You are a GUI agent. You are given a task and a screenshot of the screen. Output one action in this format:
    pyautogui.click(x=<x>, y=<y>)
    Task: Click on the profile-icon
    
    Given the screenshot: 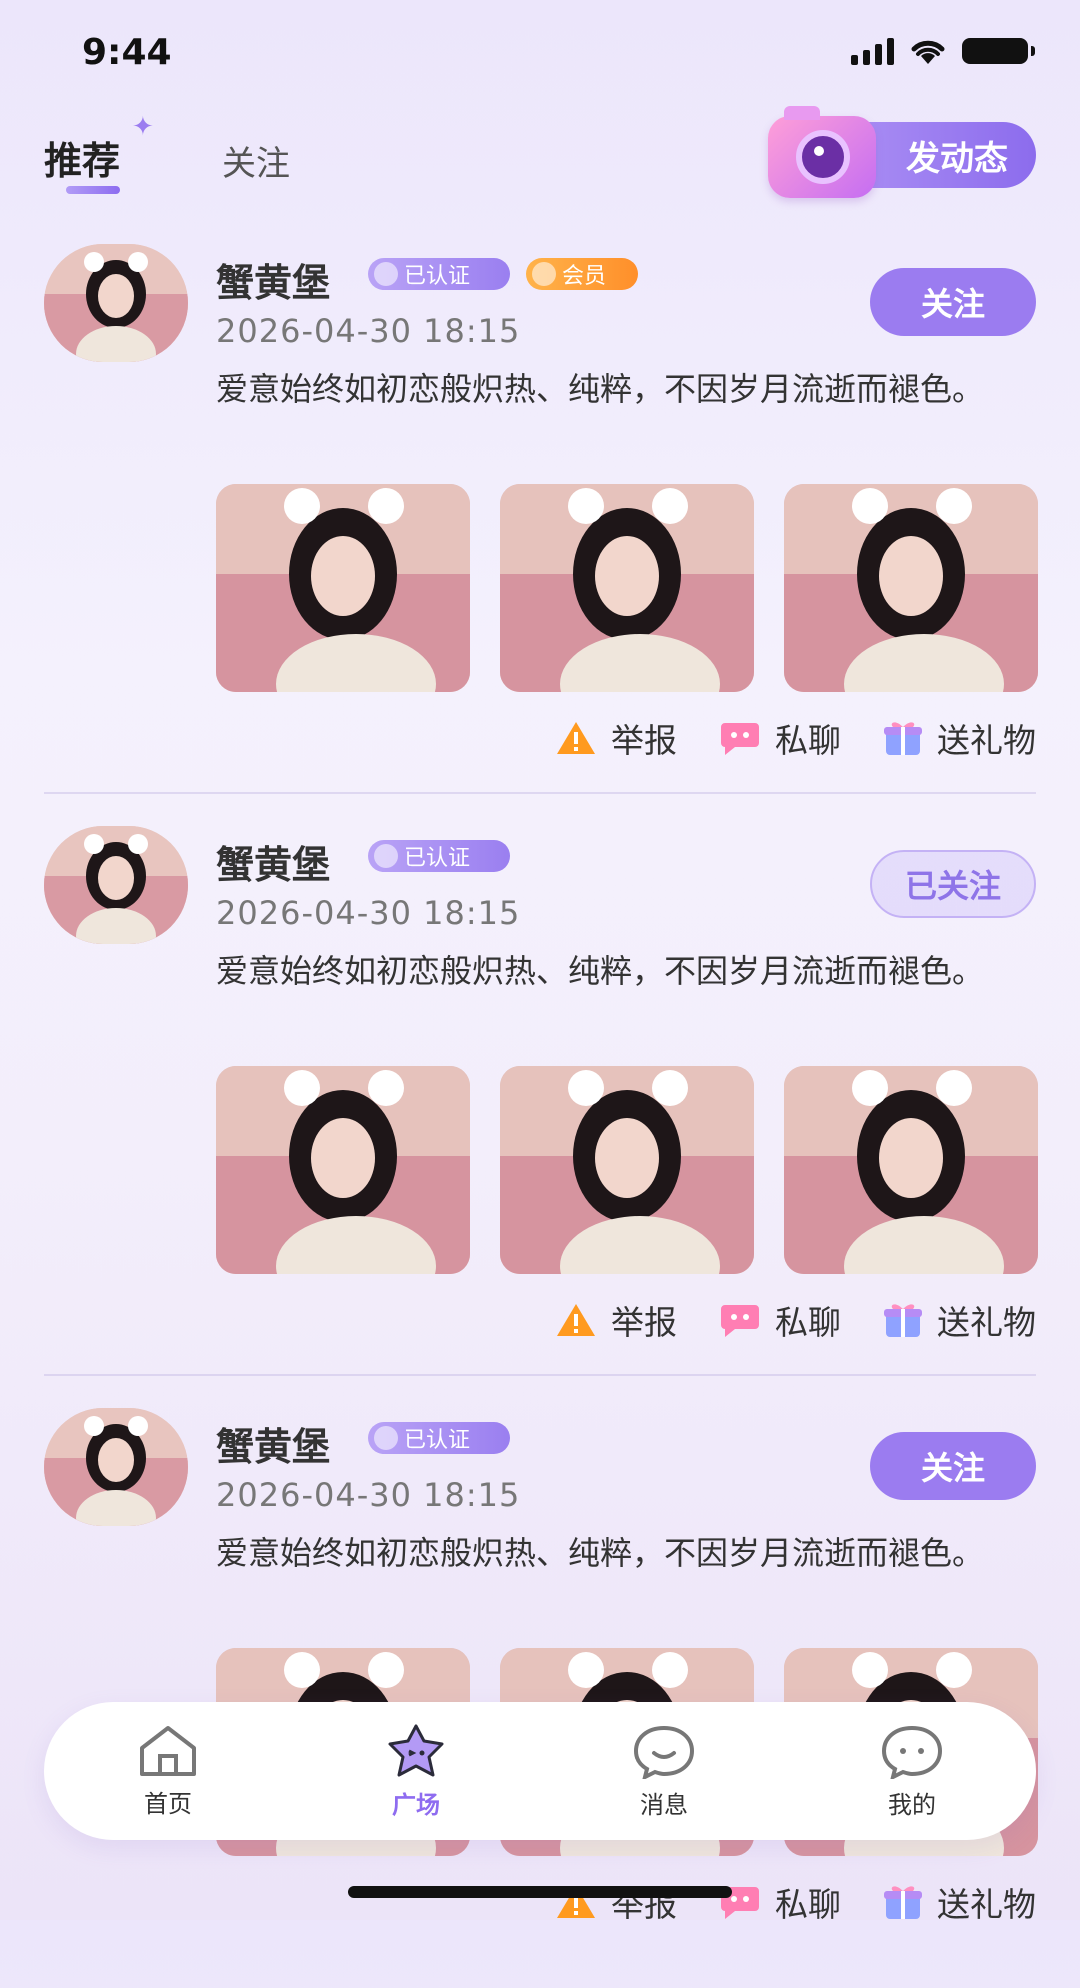 What is the action you would take?
    pyautogui.click(x=912, y=1752)
    